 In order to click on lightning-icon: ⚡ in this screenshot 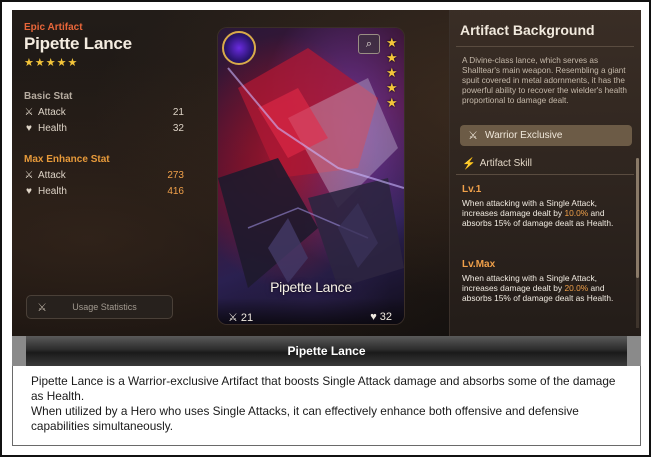, I will do `click(469, 164)`.